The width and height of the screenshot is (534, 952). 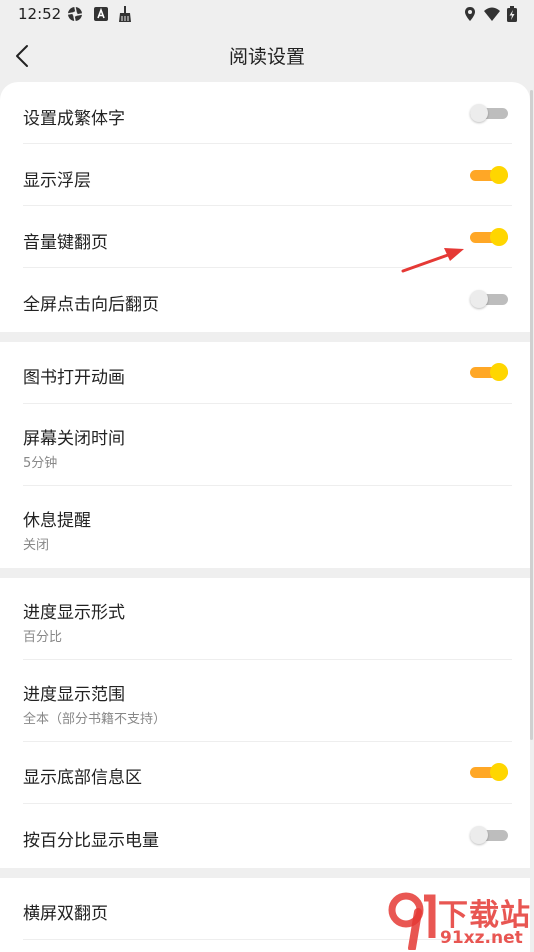 What do you see at coordinates (265, 701) in the screenshot?
I see `setting-row-progress-range: 进度显示范围 全本（部分书籍不支持）` at bounding box center [265, 701].